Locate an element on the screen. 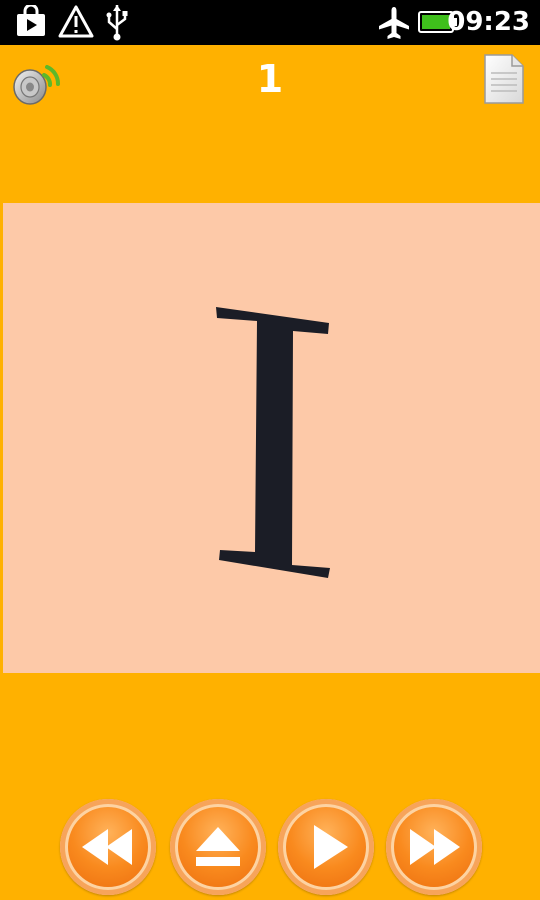 This screenshot has height=900, width=540. status-bar: 09:23 is located at coordinates (270, 22).